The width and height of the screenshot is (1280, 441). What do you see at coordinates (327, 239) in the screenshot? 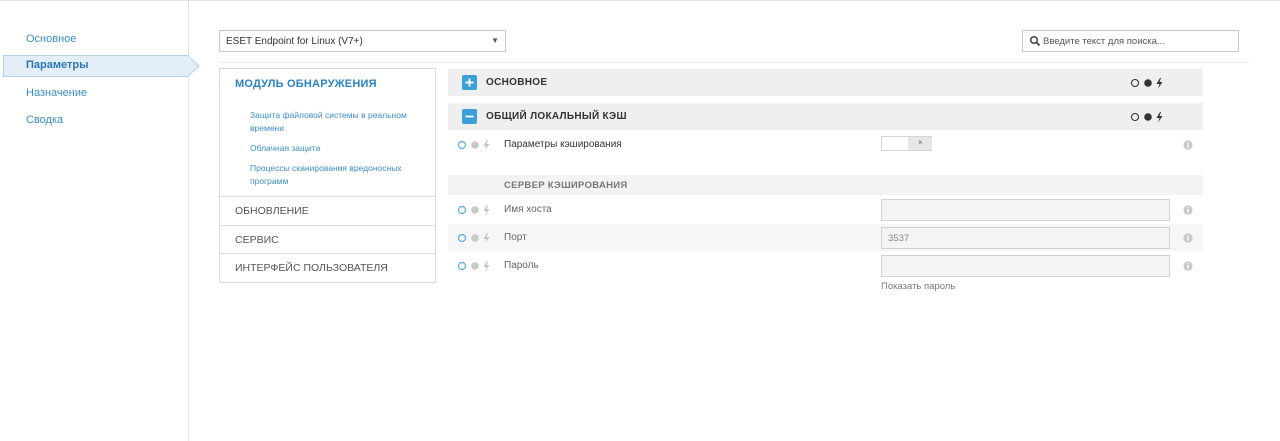
I see `category-tools: СЕРВИС` at bounding box center [327, 239].